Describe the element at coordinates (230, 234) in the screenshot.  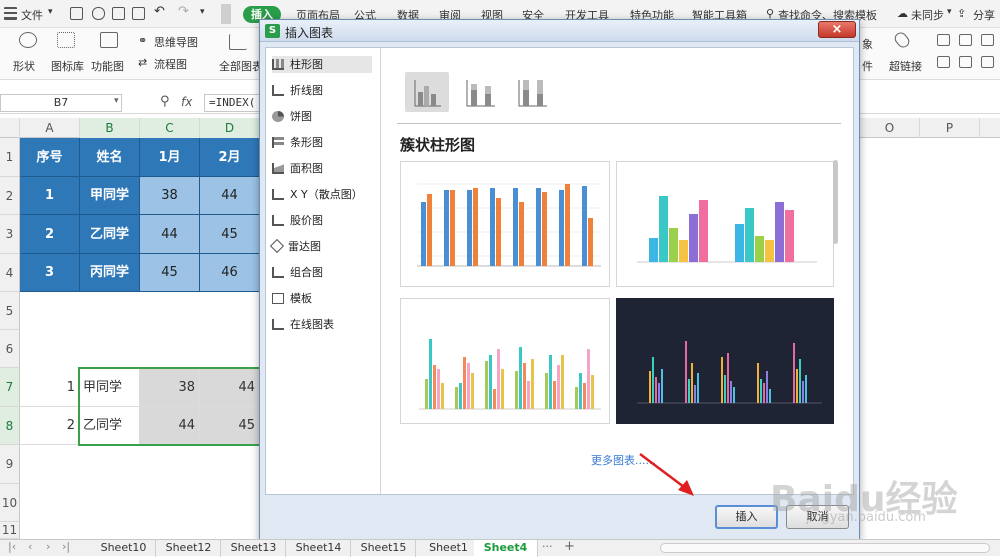
I see `table-cell: 45` at that location.